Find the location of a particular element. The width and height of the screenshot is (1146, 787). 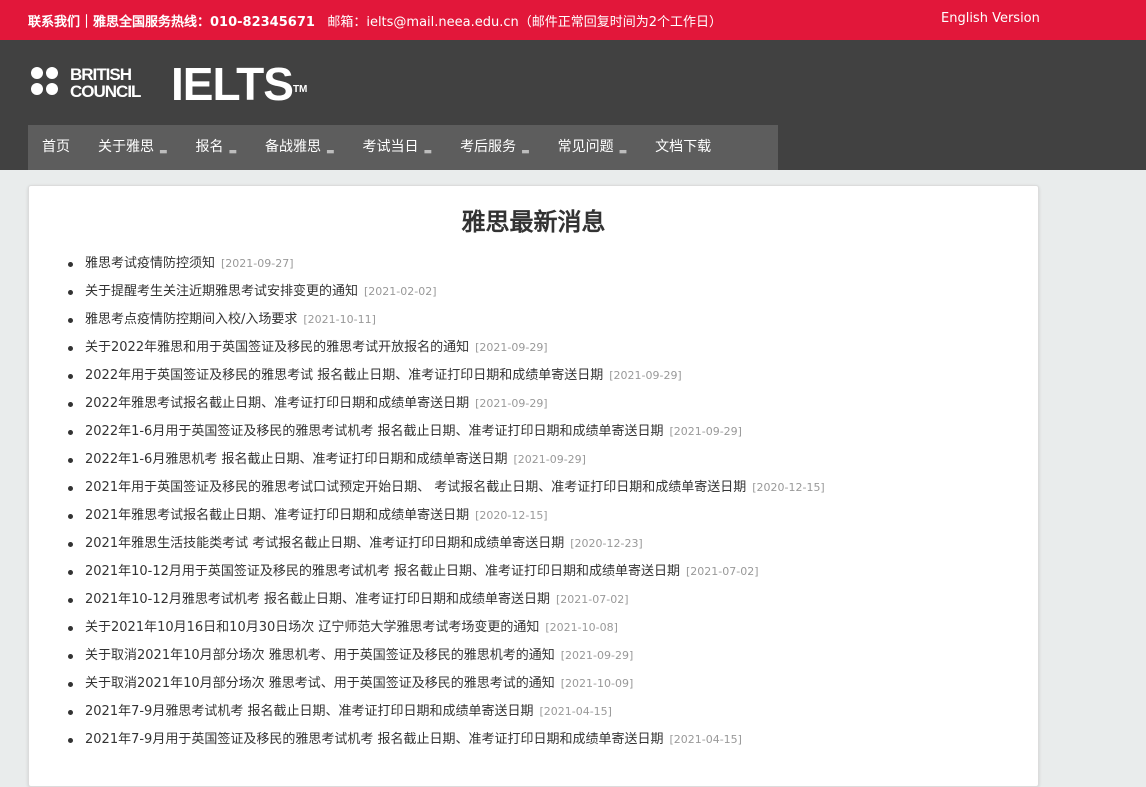

list-item: 雅思考点疫情防控期间入校/入场要求 [2021-10-11] is located at coordinates (446, 320).